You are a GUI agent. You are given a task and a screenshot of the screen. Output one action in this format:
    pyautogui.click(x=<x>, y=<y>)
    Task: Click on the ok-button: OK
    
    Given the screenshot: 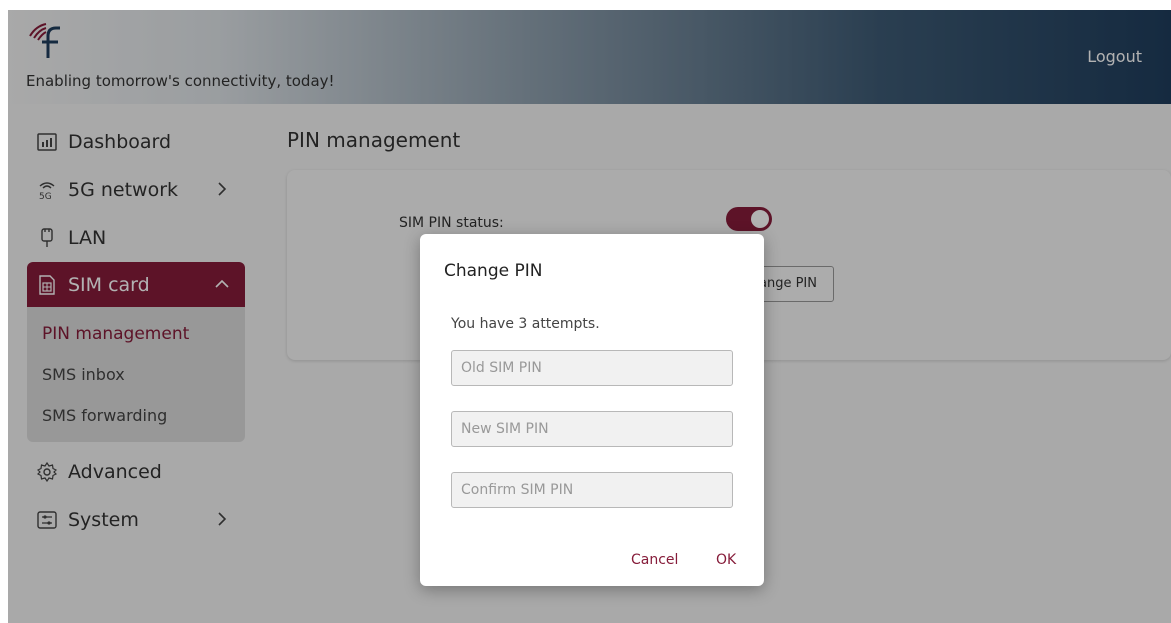 What is the action you would take?
    pyautogui.click(x=726, y=560)
    